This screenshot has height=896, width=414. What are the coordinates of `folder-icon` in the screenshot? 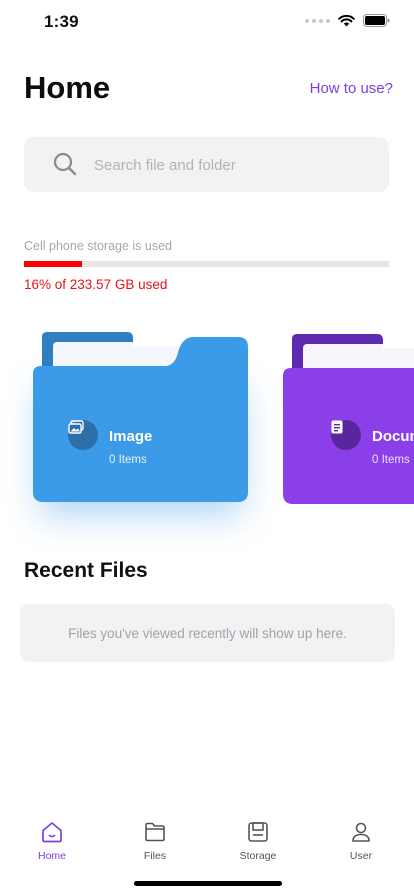 It's located at (155, 832).